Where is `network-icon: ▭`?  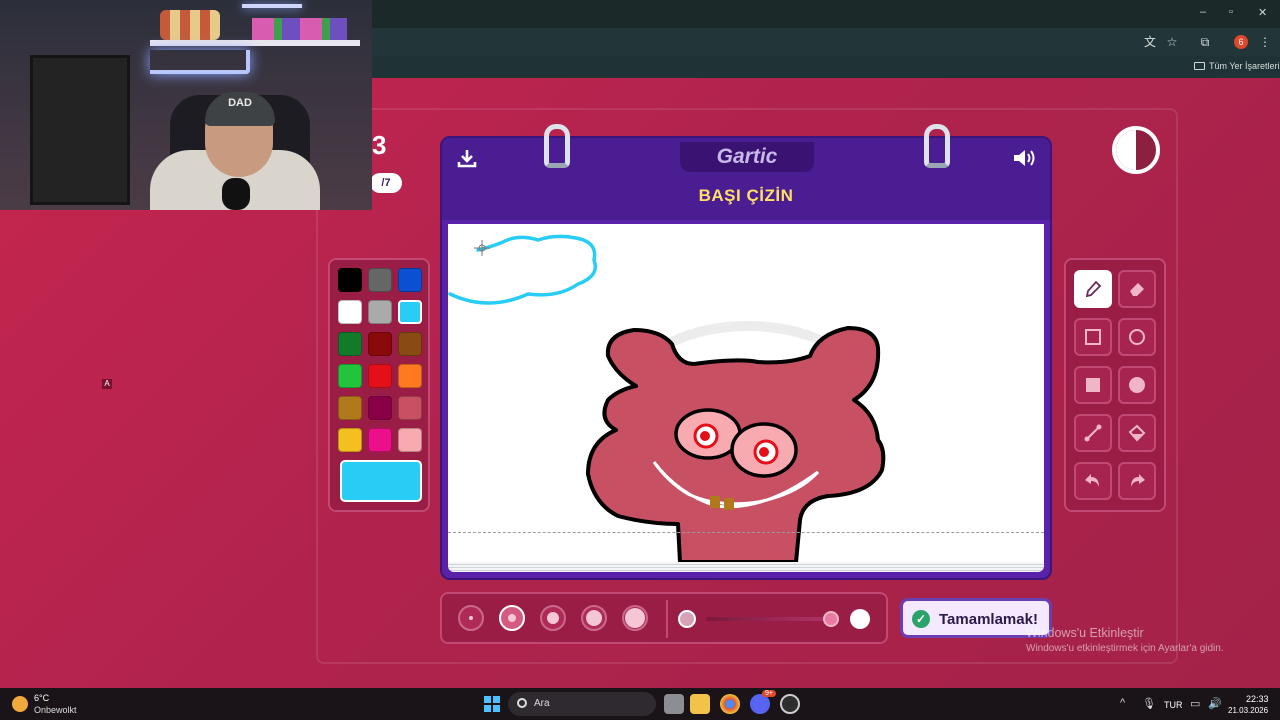 network-icon: ▭ is located at coordinates (1195, 703).